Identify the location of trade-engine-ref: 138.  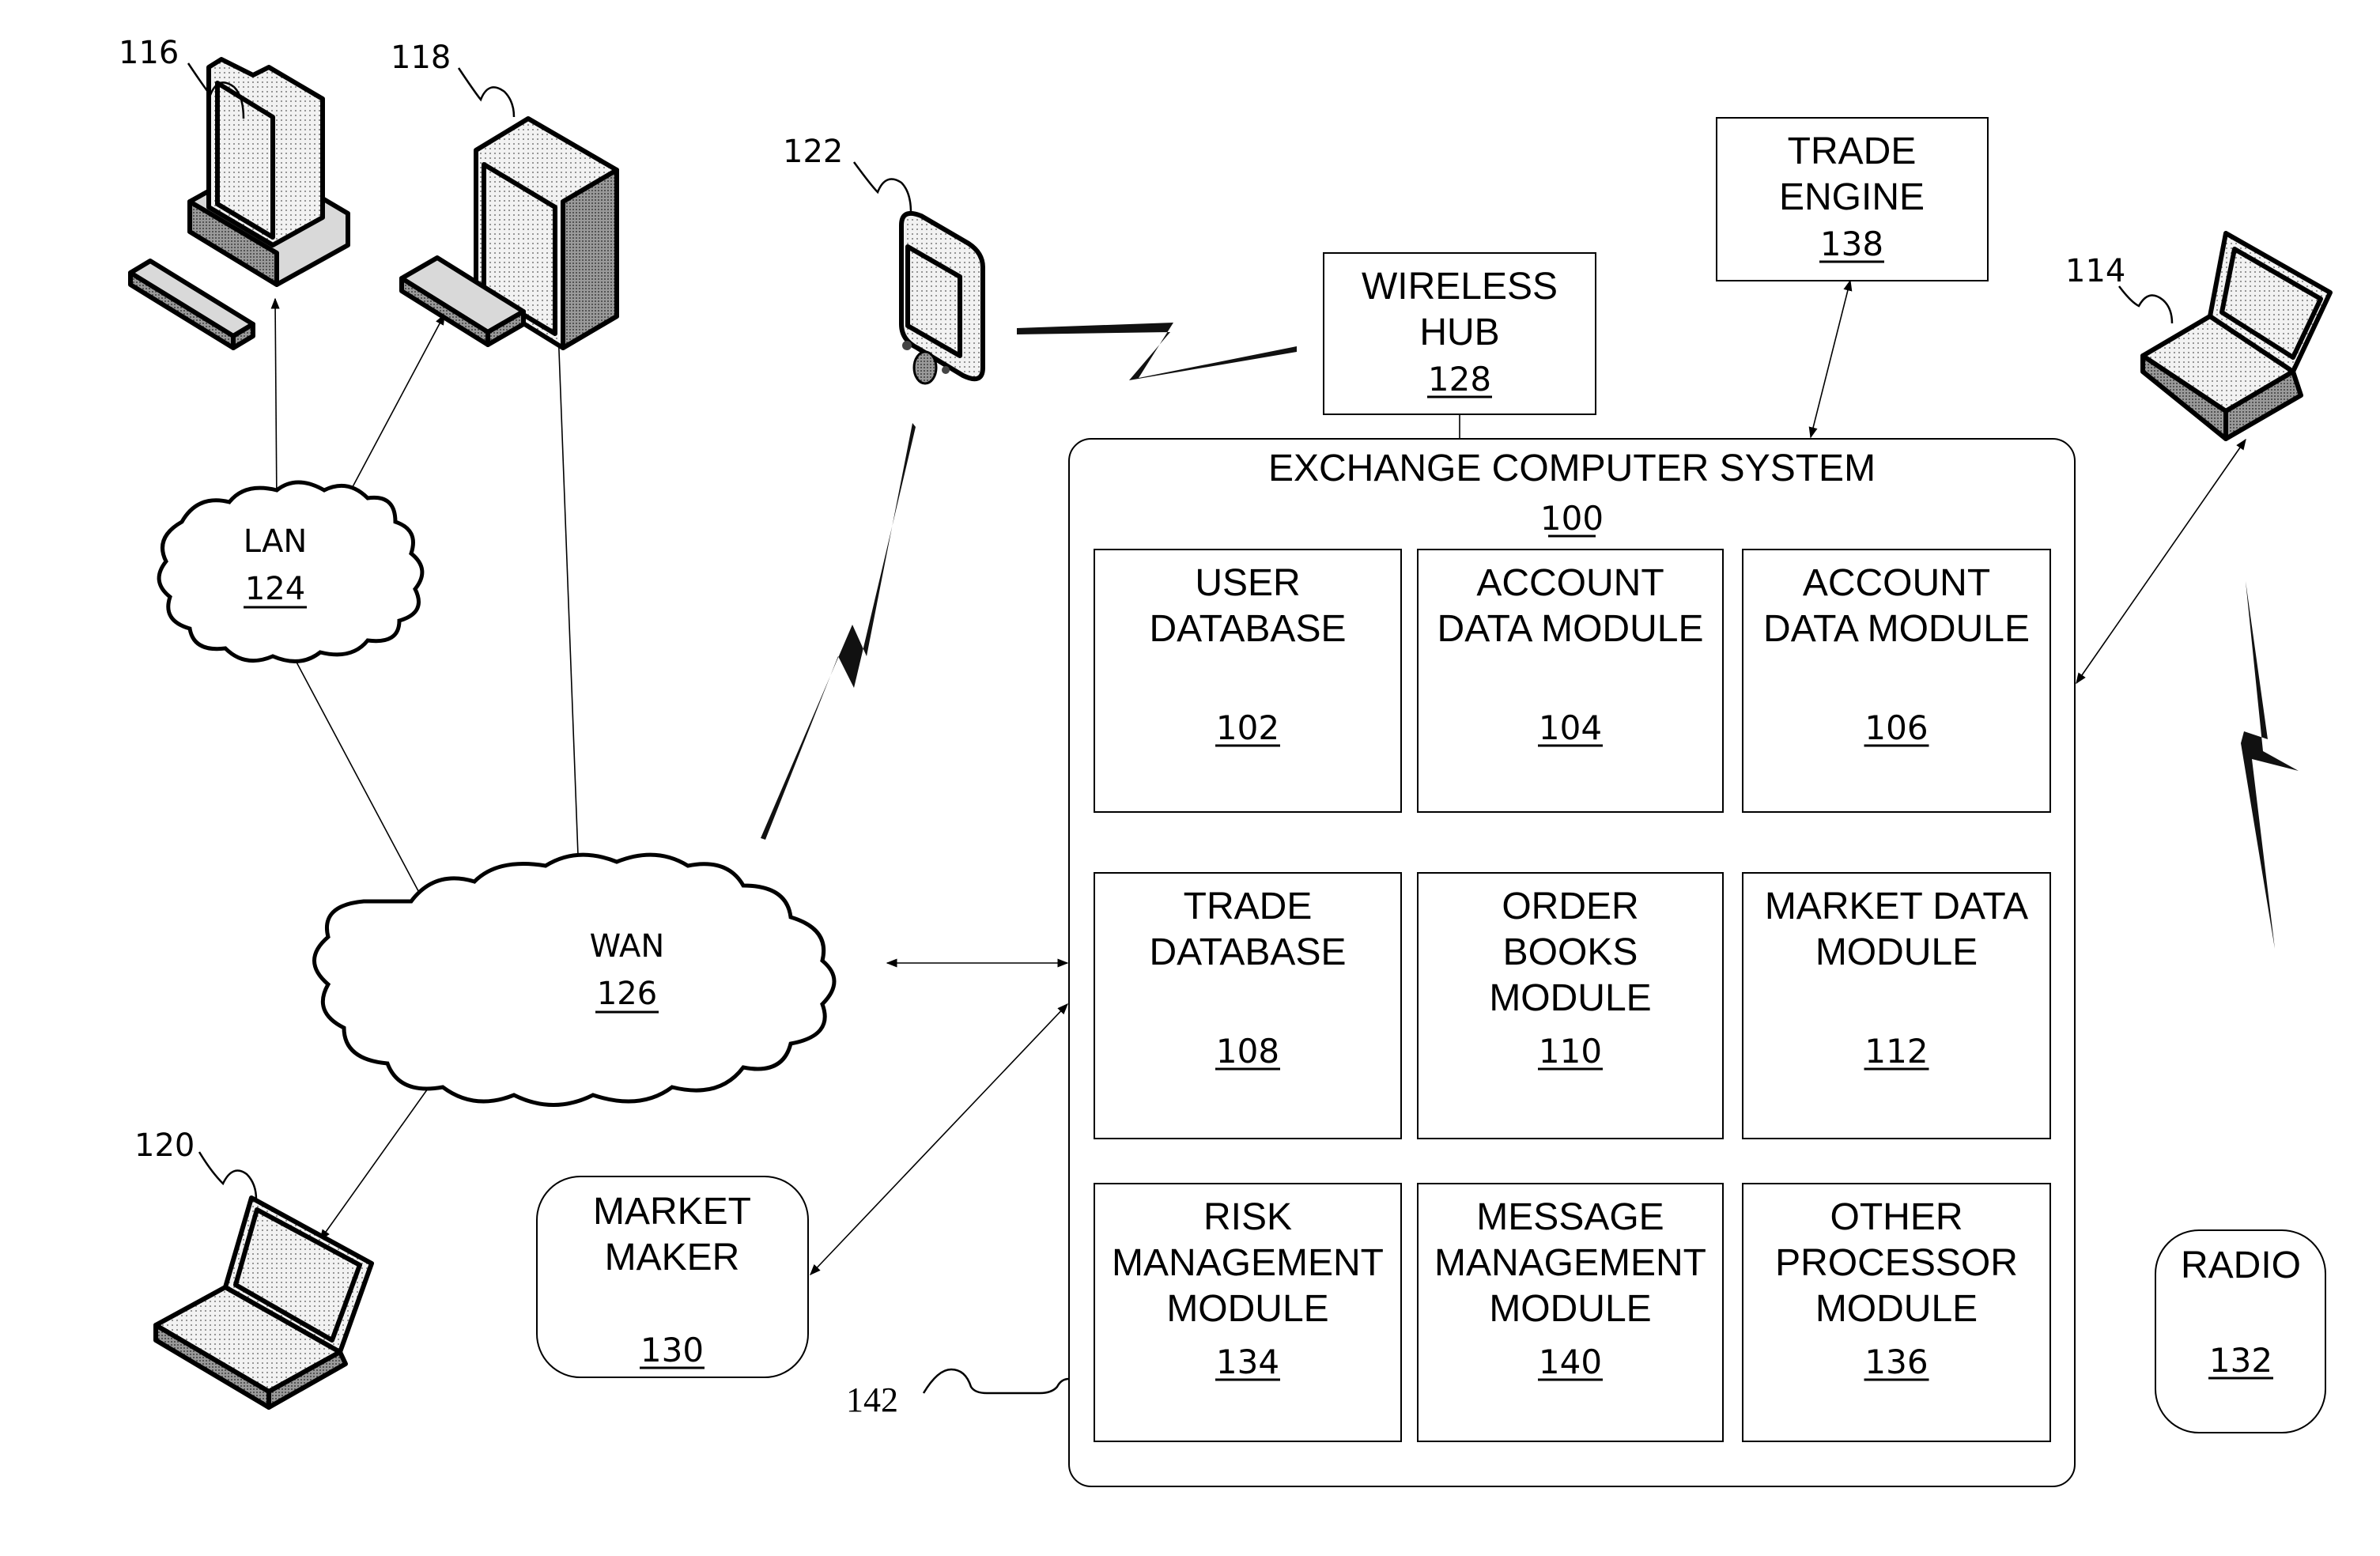
(1851, 244).